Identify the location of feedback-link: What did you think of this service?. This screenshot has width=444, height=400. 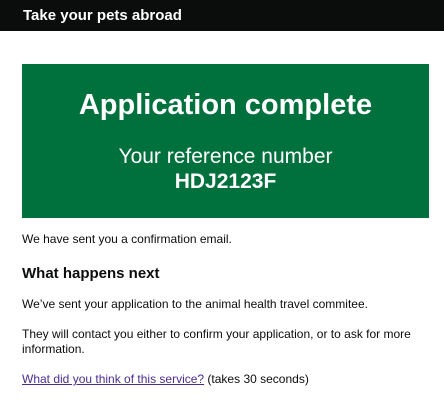
(113, 379).